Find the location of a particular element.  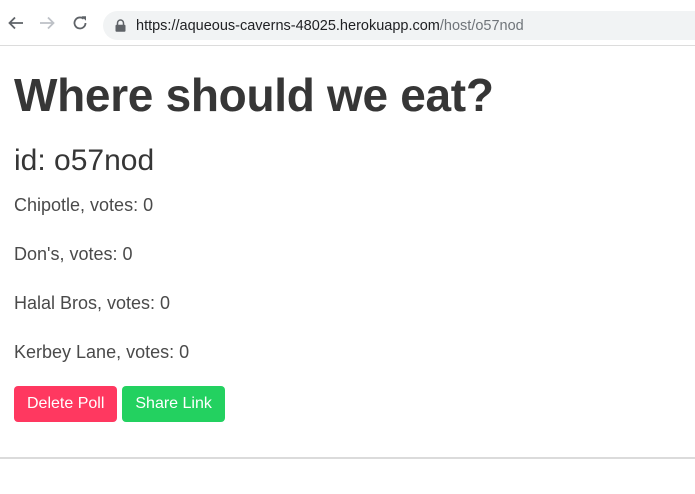

reload-button is located at coordinates (80, 23).